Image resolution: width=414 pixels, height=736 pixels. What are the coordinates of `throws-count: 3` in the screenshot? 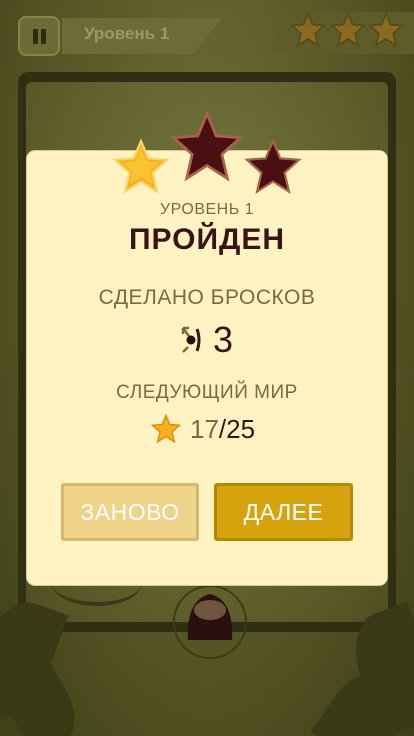 It's located at (223, 339).